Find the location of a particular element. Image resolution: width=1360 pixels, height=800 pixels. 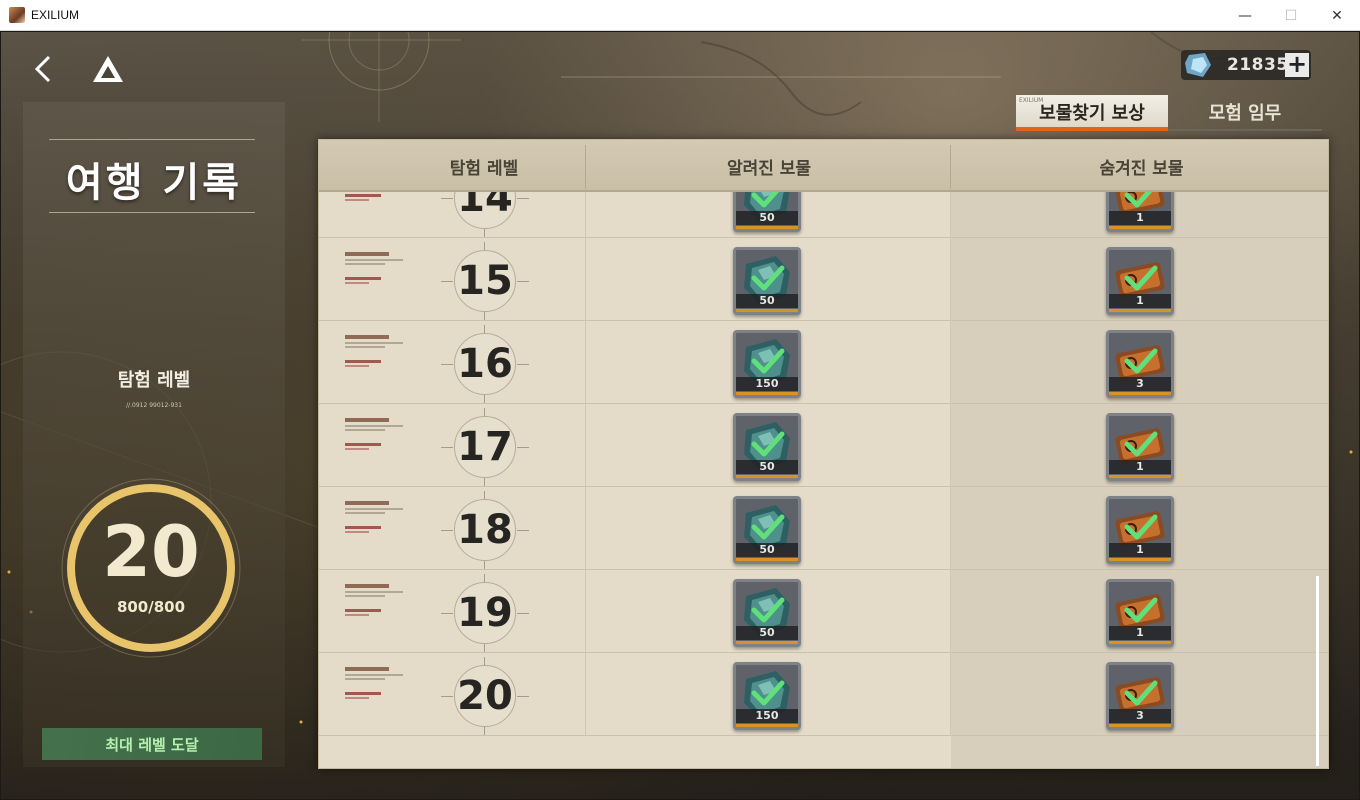

tab-adventure-missions: 모험 임무 is located at coordinates (1245, 112).